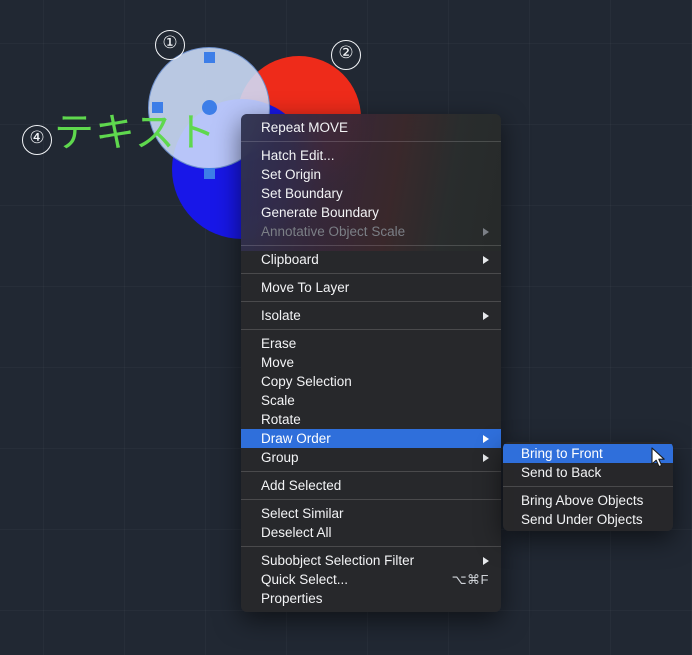 This screenshot has height=655, width=692. What do you see at coordinates (135, 133) in the screenshot?
I see `canvas-text-object: テキスト` at bounding box center [135, 133].